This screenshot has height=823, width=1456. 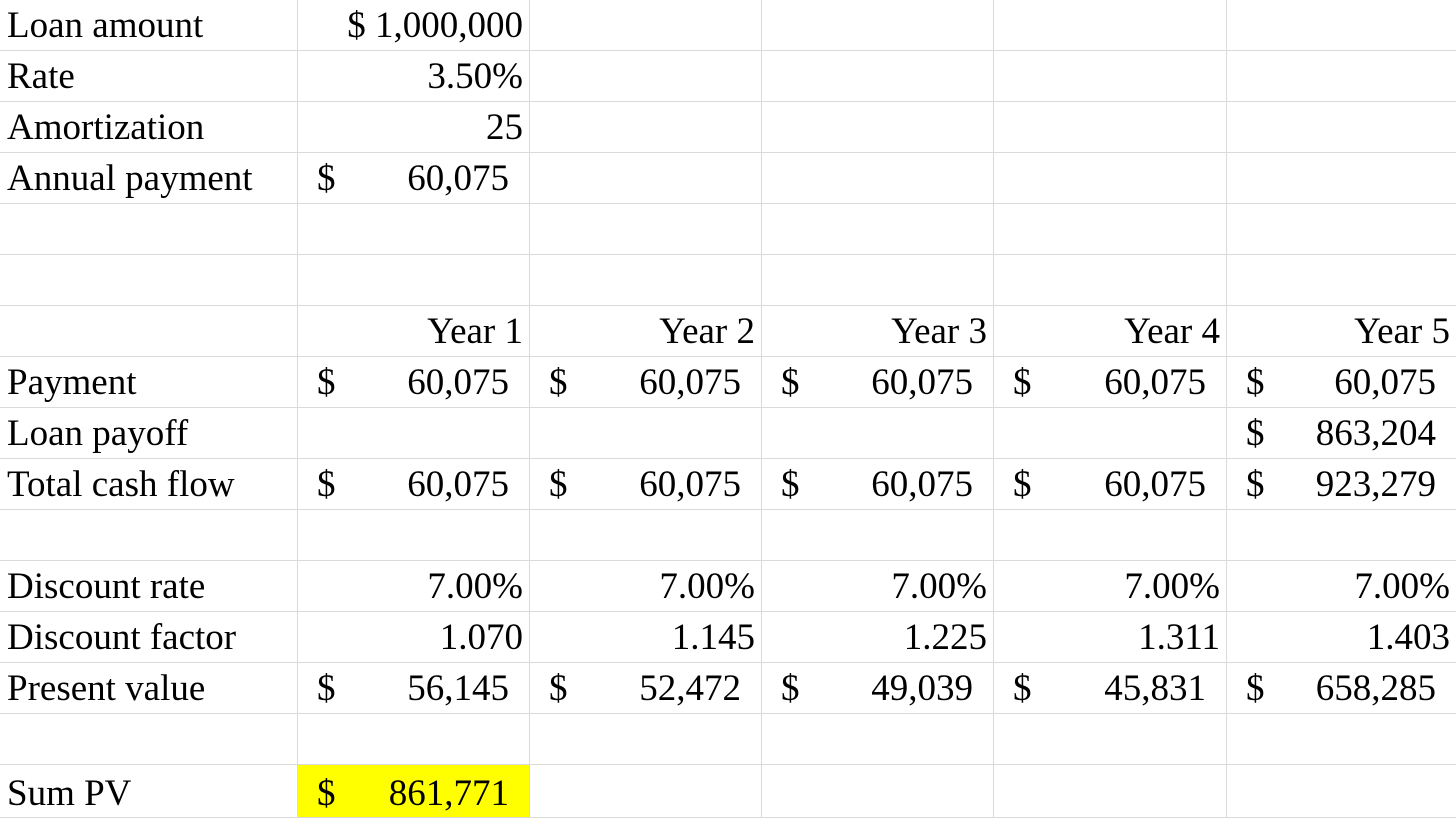 I want to click on year-4-header: Year 4, so click(x=1110, y=331).